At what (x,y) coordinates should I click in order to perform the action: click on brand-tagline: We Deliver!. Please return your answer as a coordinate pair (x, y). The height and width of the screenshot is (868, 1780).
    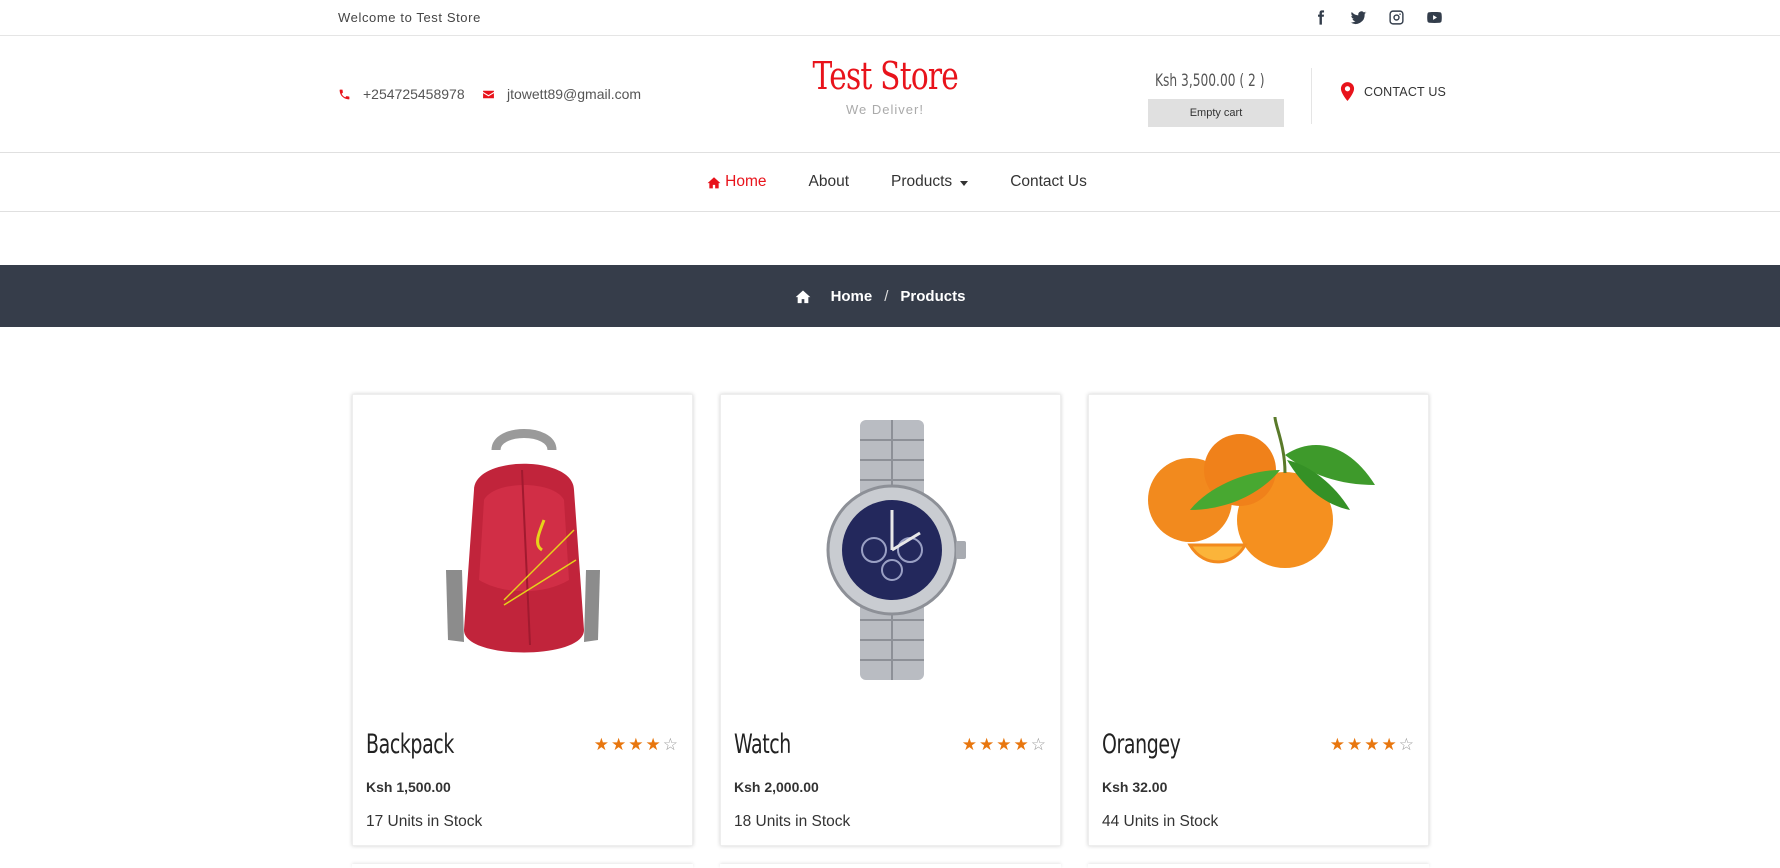
    Looking at the image, I should click on (885, 109).